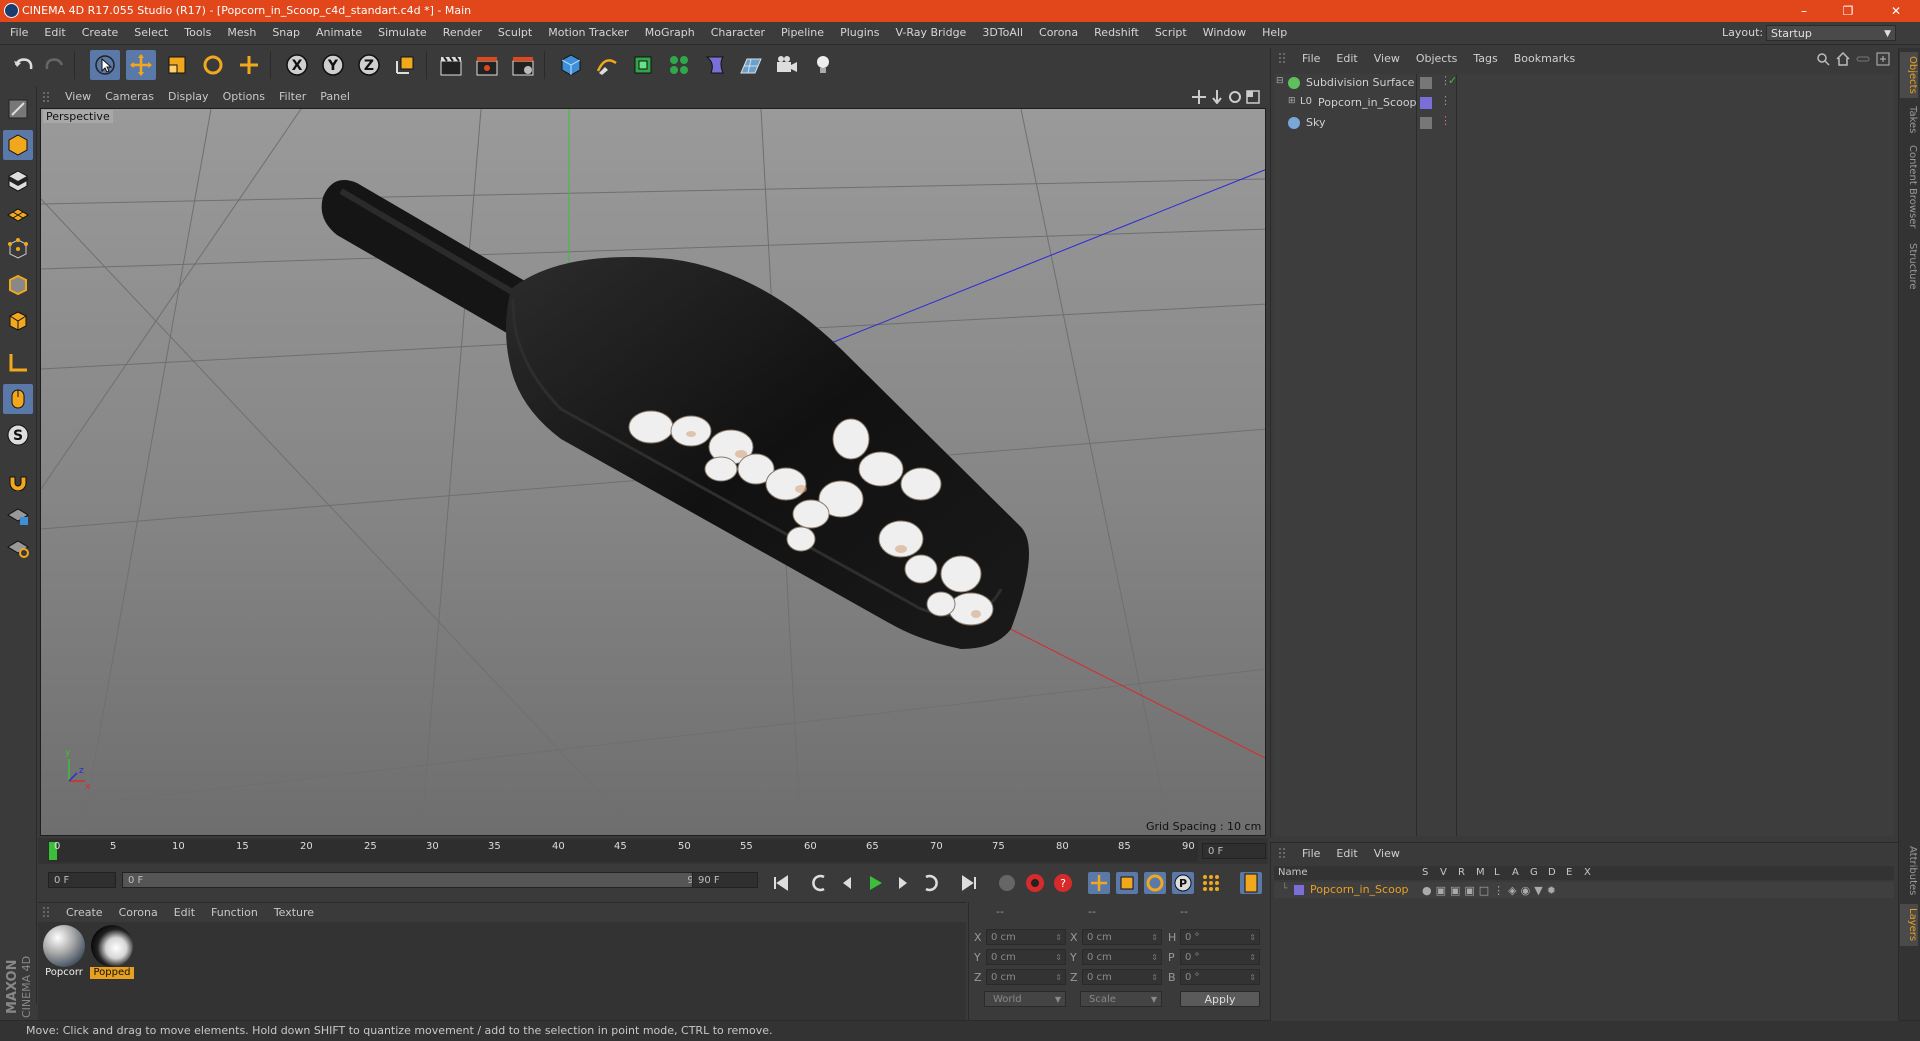 This screenshot has height=1041, width=1920. I want to click on timeline-window-button, so click(1251, 883).